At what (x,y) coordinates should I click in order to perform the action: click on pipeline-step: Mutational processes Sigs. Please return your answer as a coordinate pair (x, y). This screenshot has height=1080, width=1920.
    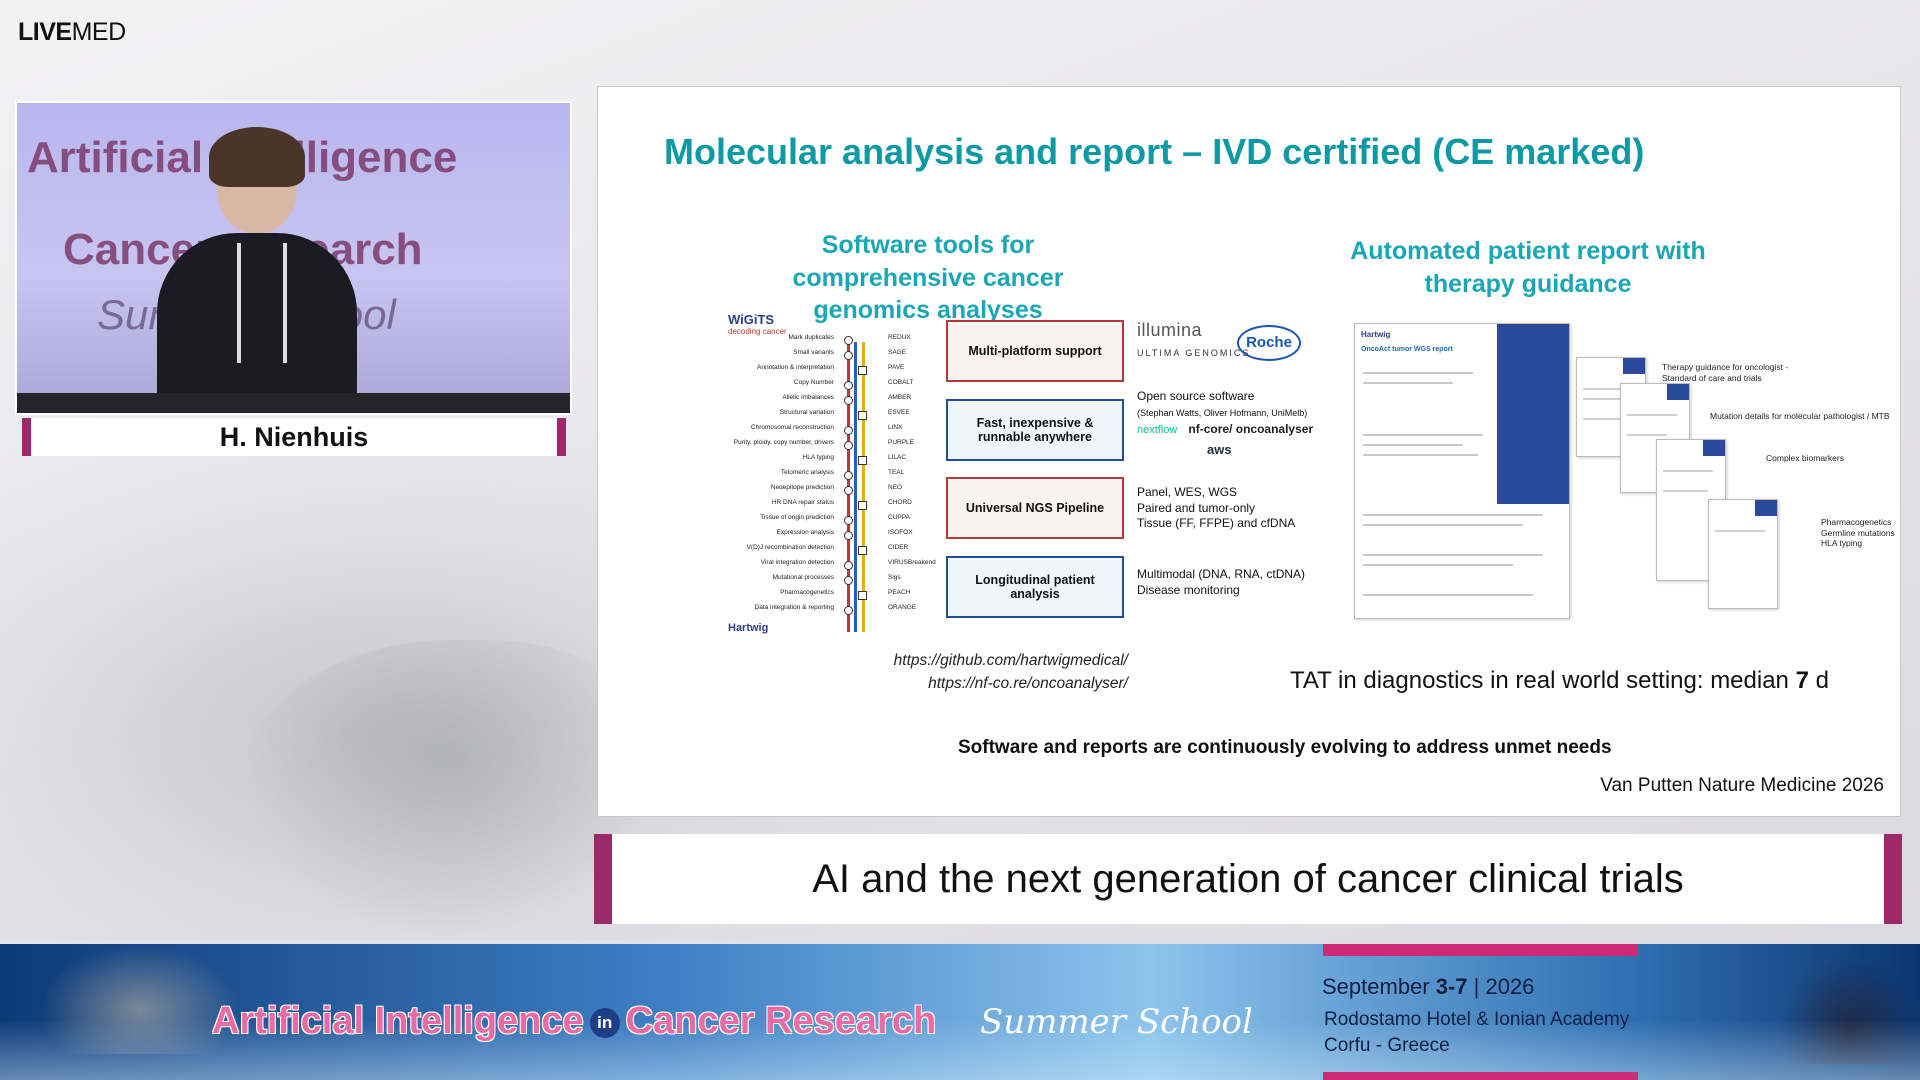
    Looking at the image, I should click on (843, 581).